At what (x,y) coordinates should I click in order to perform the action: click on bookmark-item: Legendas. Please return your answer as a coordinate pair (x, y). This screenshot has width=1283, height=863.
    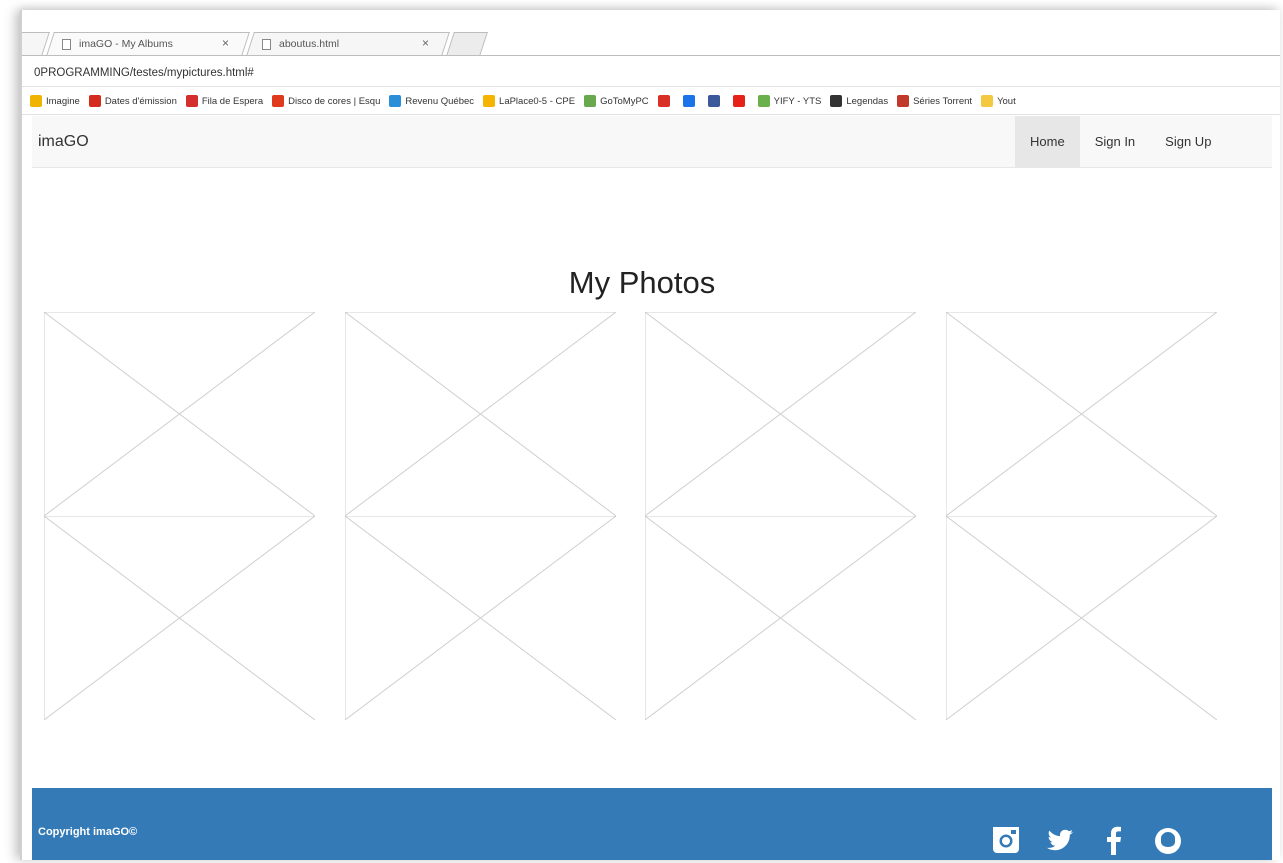
    Looking at the image, I should click on (859, 101).